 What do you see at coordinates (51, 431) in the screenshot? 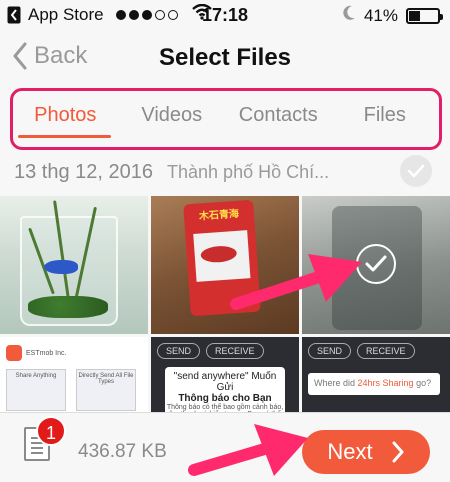
I see `selection-count-badge: 1` at bounding box center [51, 431].